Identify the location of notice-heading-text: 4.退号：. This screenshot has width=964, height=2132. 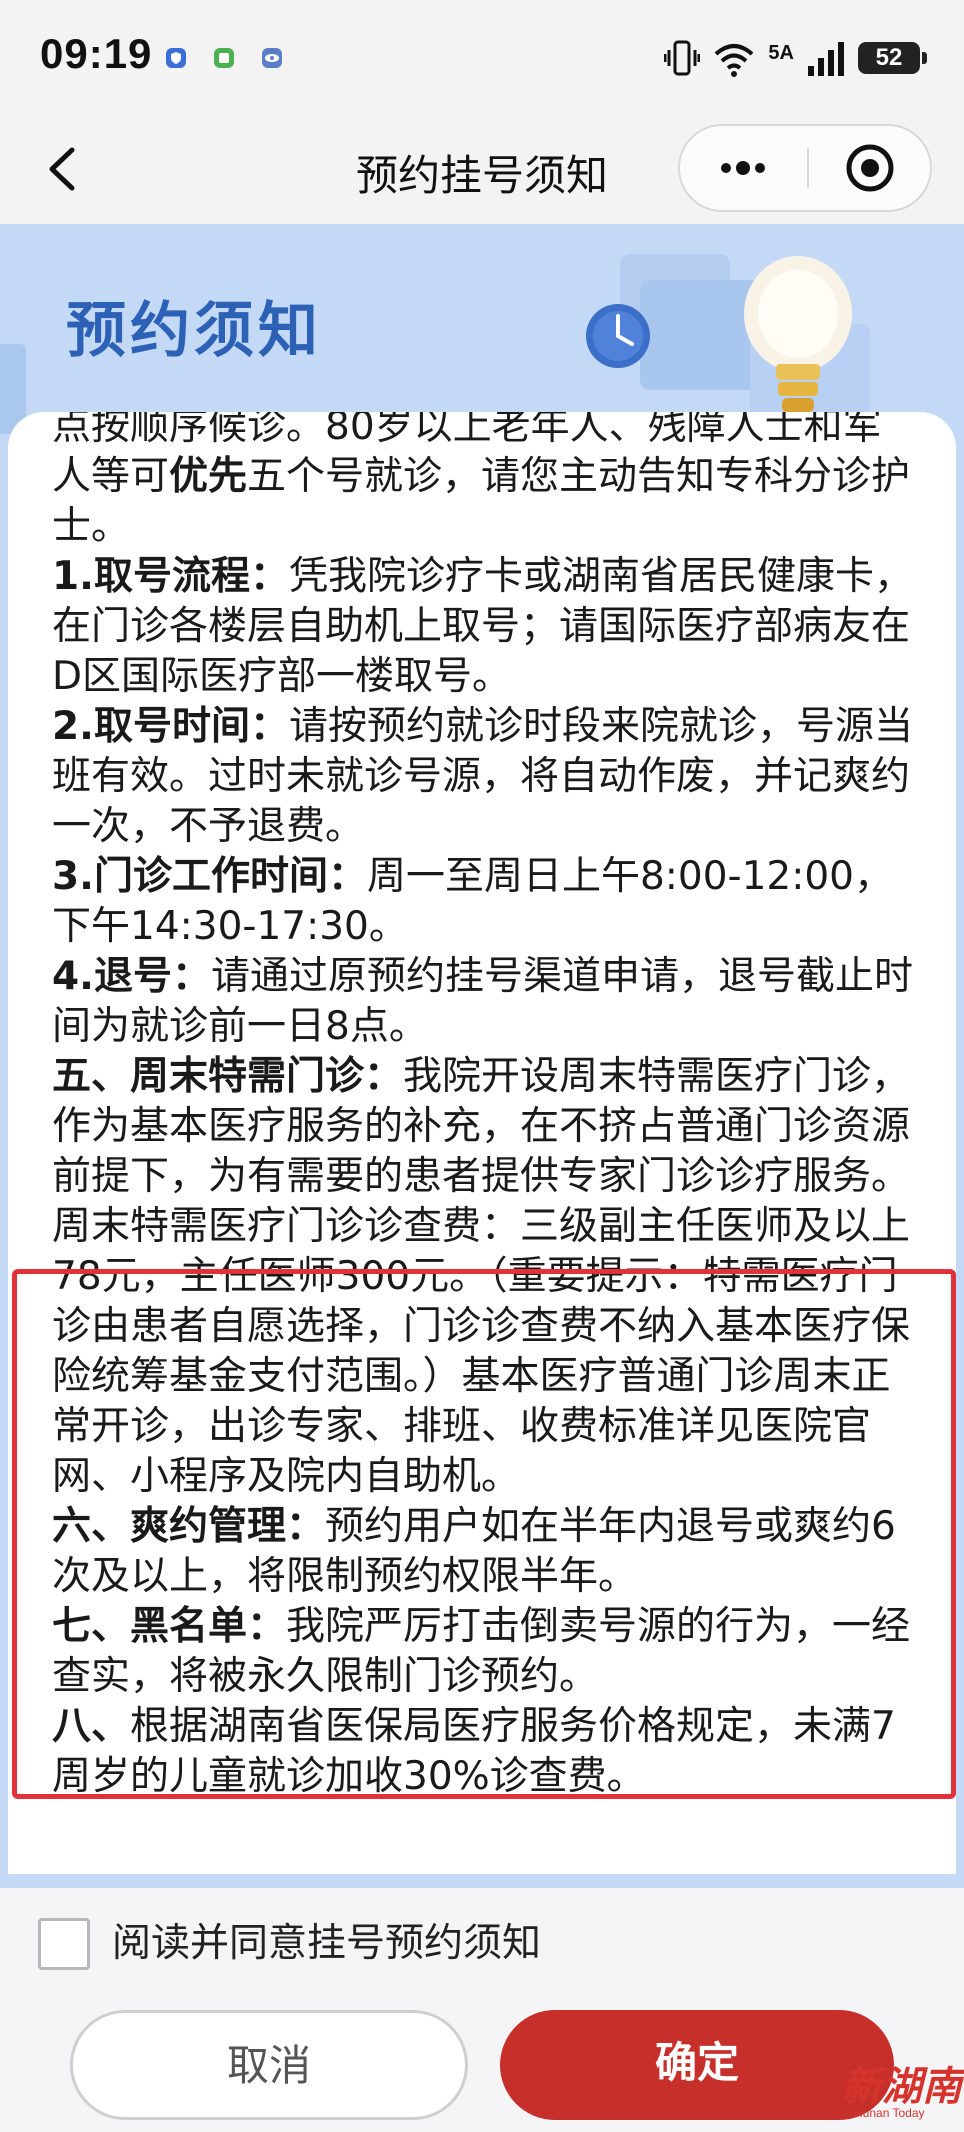
(131, 976).